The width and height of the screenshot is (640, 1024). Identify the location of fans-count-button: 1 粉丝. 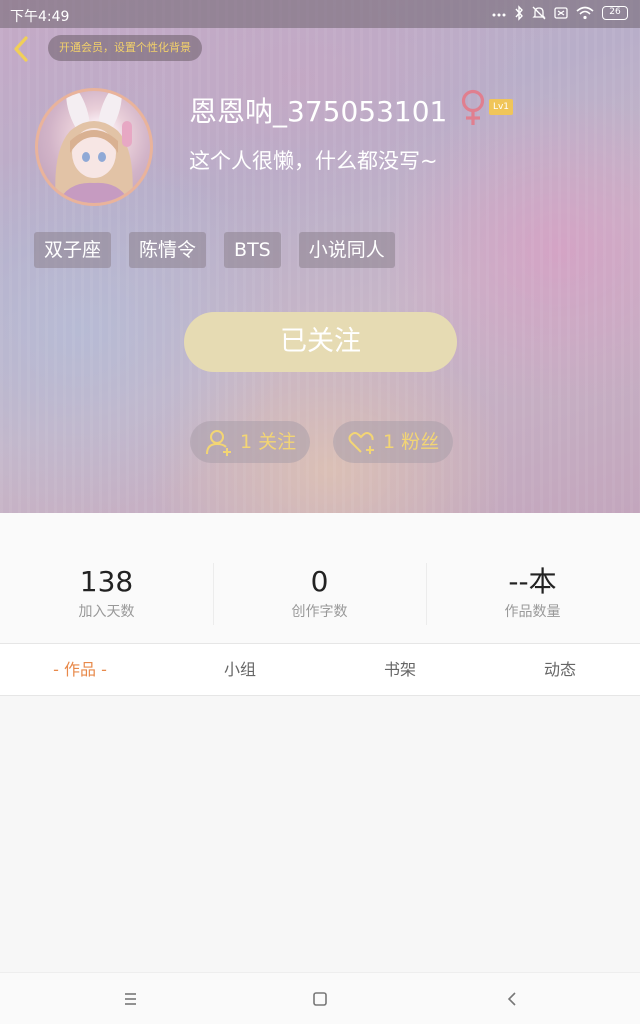
(393, 442).